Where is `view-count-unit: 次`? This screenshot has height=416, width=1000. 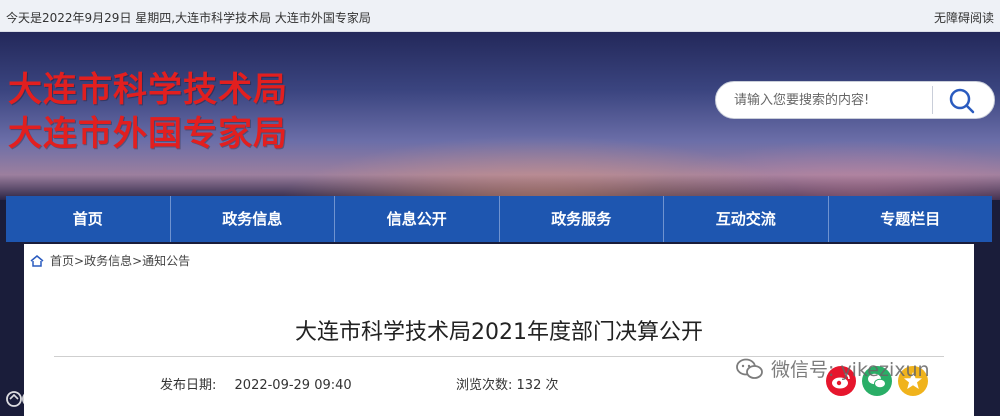
view-count-unit: 次 is located at coordinates (552, 385).